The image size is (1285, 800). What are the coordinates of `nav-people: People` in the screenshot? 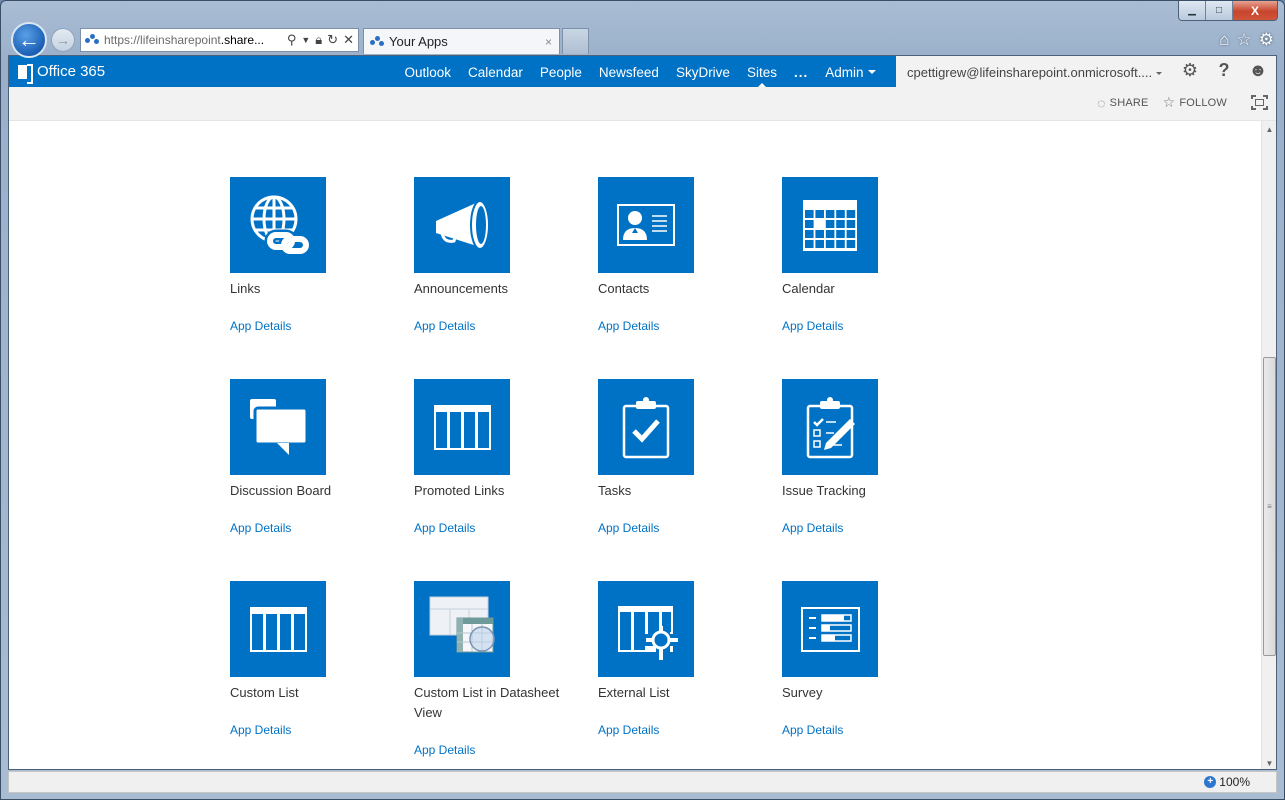 It's located at (560, 71).